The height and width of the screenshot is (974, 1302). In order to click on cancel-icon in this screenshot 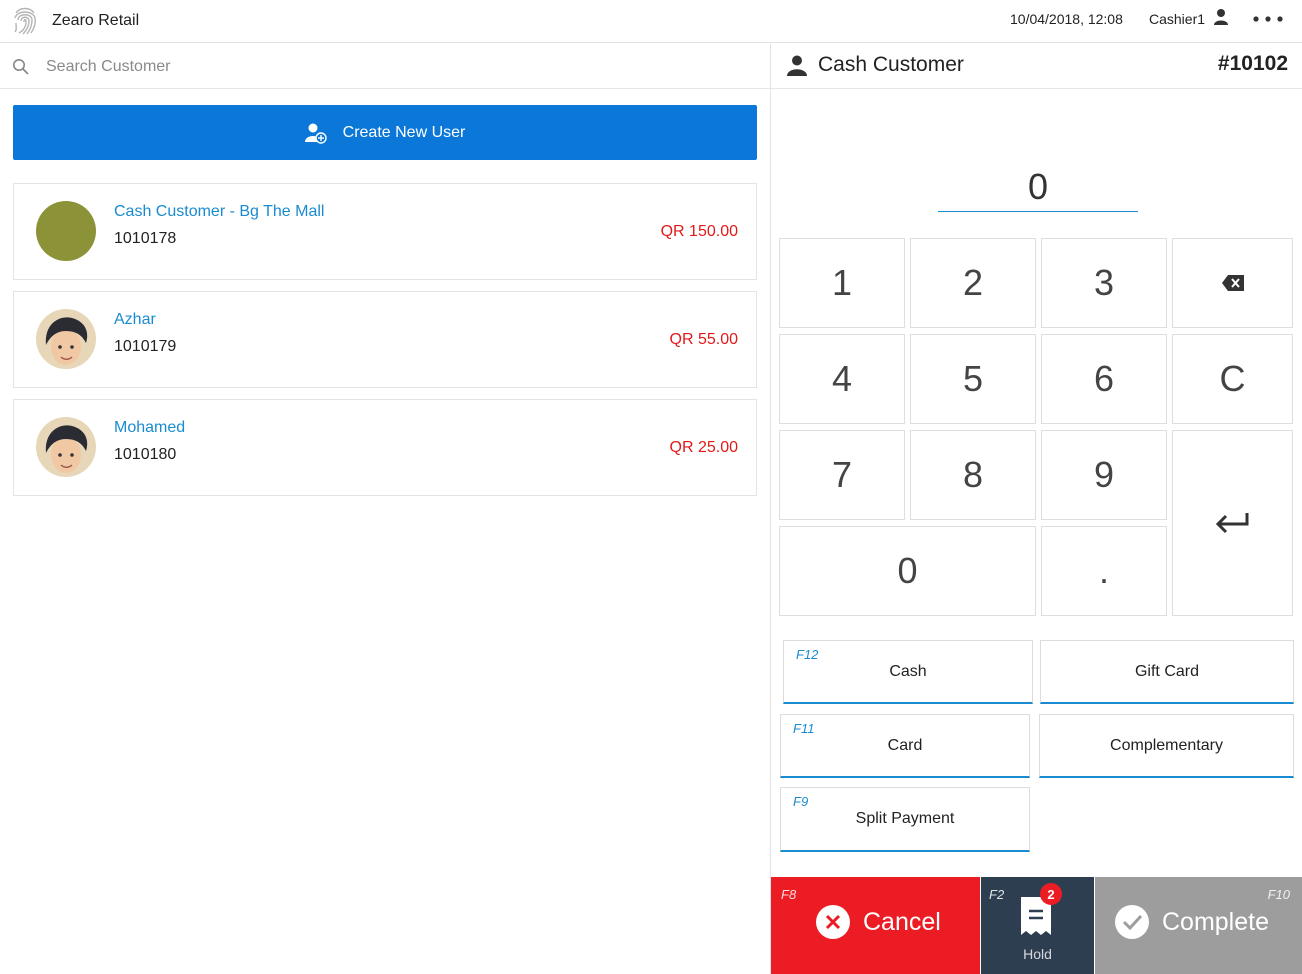, I will do `click(833, 922)`.